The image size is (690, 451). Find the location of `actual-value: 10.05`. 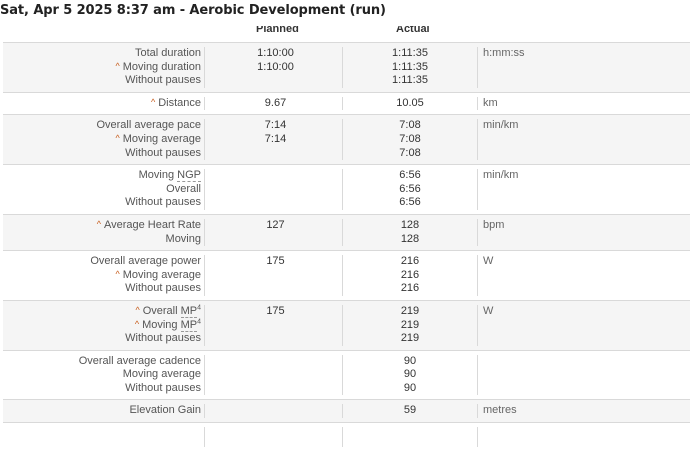

actual-value: 10.05 is located at coordinates (410, 102).